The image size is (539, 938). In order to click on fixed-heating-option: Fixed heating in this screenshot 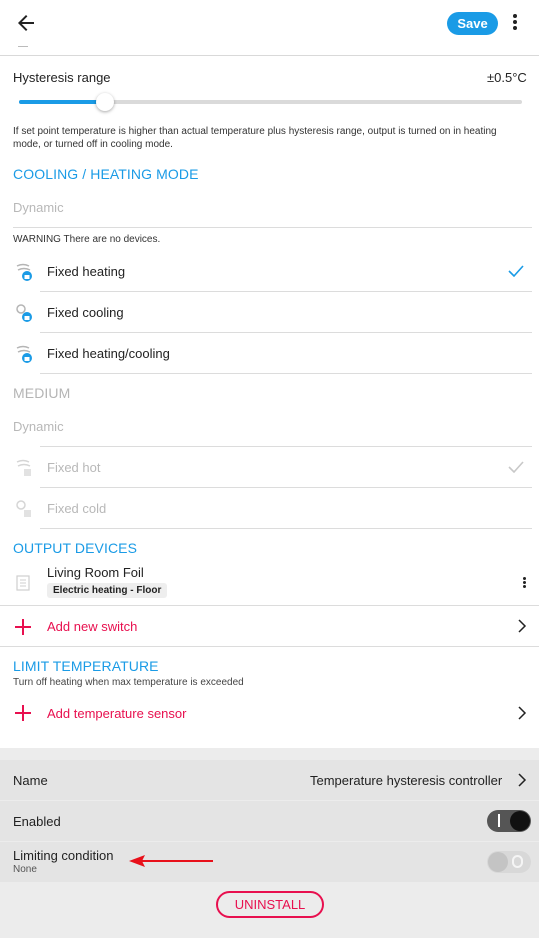, I will do `click(86, 271)`.